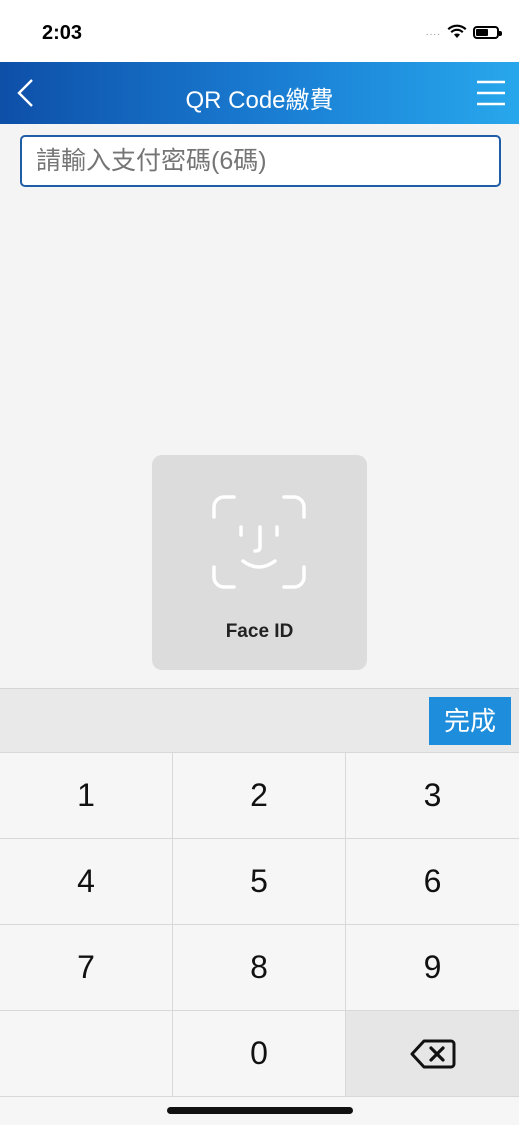 Image resolution: width=519 pixels, height=1125 pixels. What do you see at coordinates (259, 631) in the screenshot?
I see `face-id-label: Face ID` at bounding box center [259, 631].